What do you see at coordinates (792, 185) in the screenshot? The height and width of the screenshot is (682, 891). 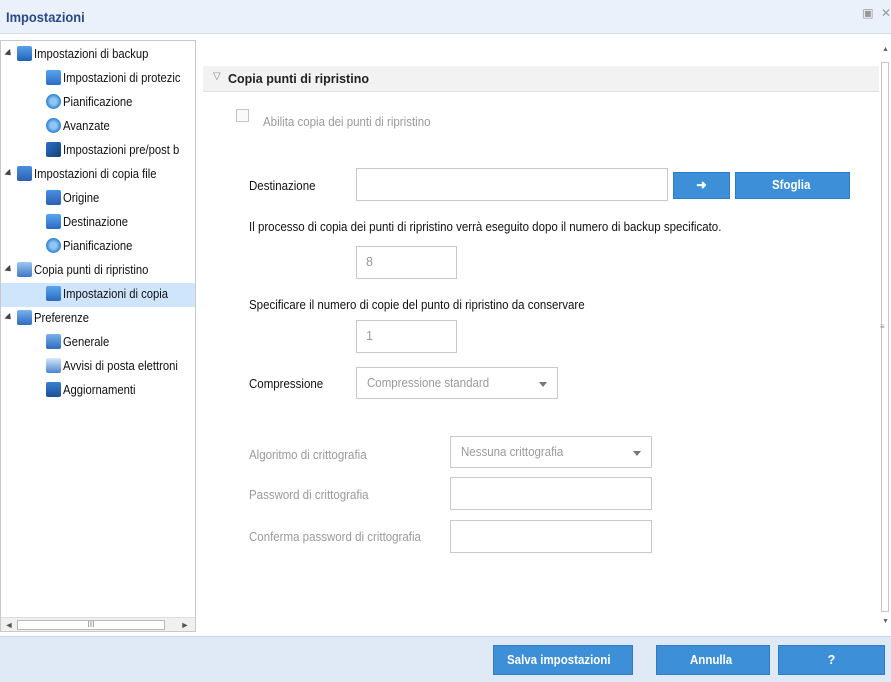 I see `browse-button: Sfoglia` at bounding box center [792, 185].